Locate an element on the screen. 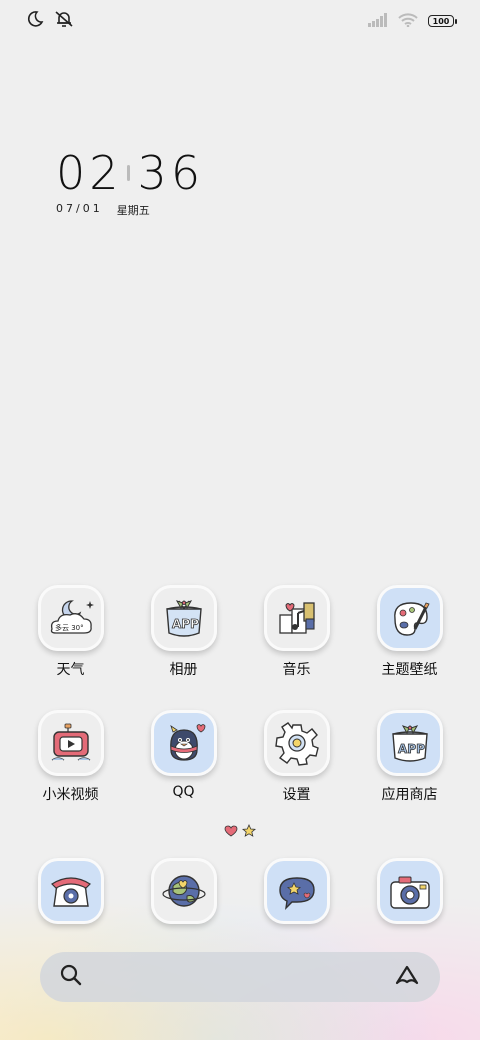 The image size is (480, 1040). battery-level: 100 is located at coordinates (441, 21).